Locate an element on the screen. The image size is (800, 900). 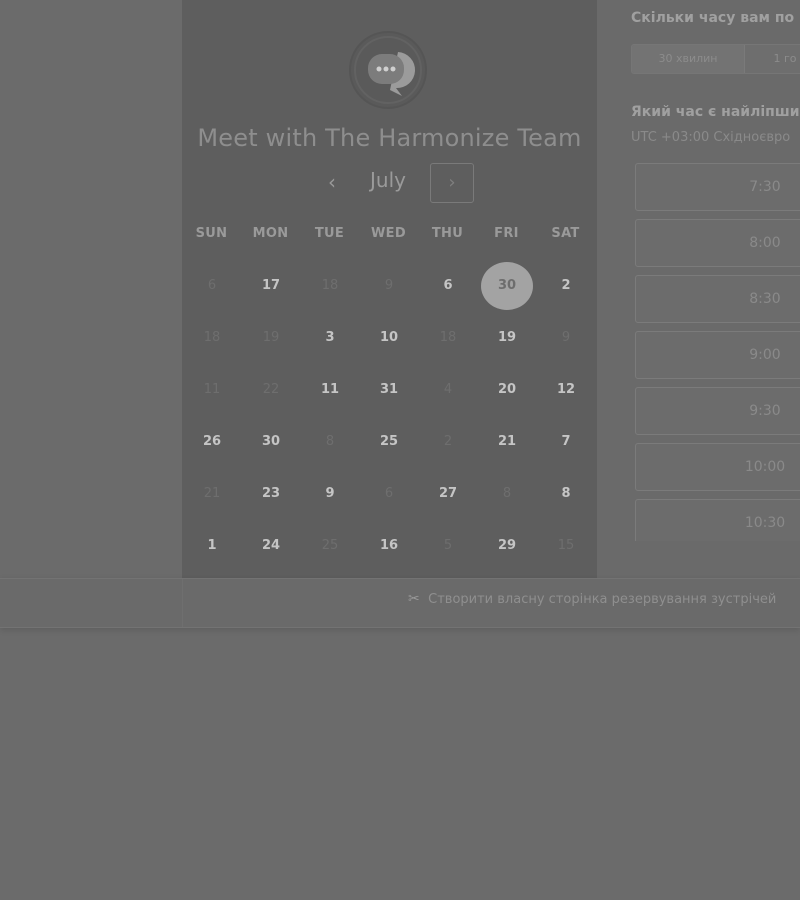
time-slot: 10:30 is located at coordinates (717, 520).